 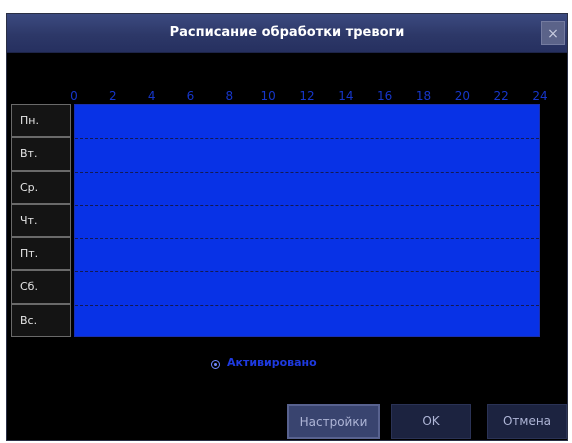 I want to click on hour-label: 16, so click(x=385, y=96).